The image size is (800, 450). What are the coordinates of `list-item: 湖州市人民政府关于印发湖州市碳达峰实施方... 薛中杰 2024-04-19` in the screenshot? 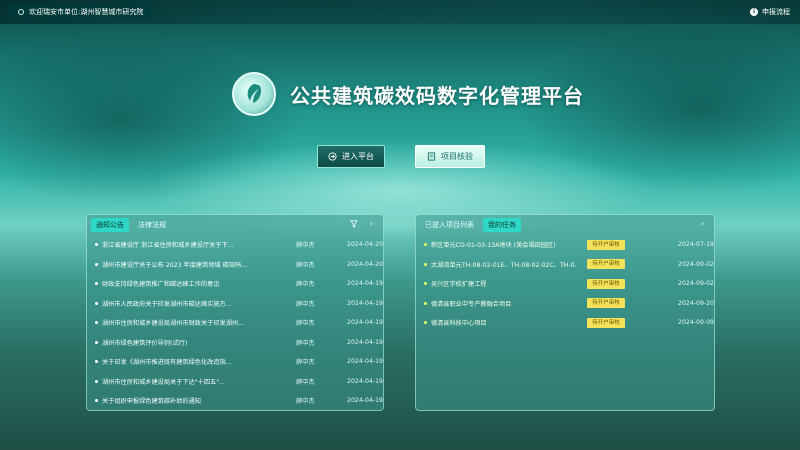 It's located at (235, 304).